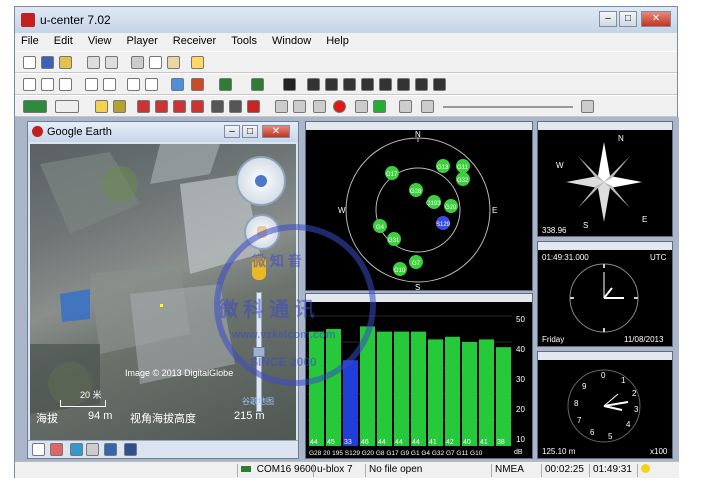  Describe the element at coordinates (225, 84) in the screenshot. I see `sky-view-icon` at that location.